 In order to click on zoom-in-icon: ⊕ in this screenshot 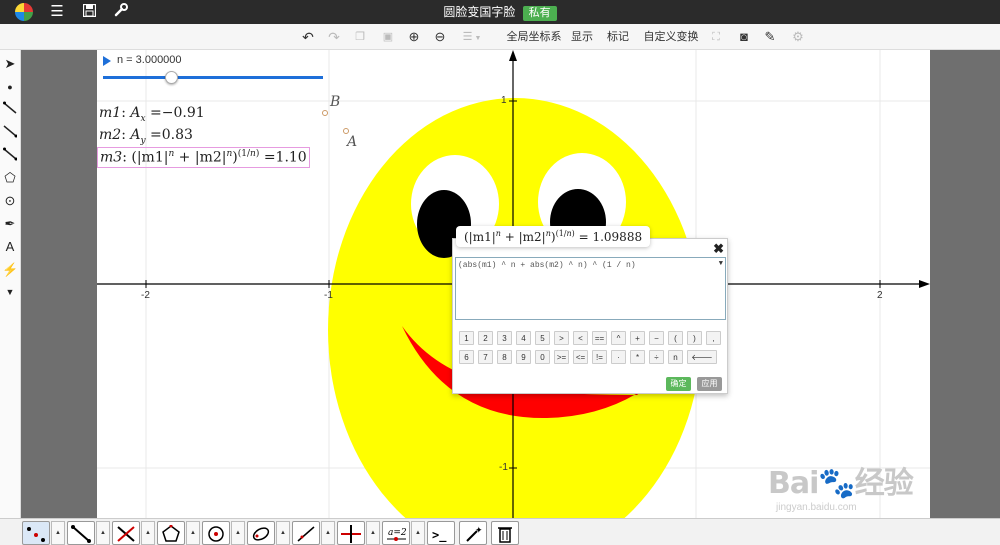, I will do `click(414, 37)`.